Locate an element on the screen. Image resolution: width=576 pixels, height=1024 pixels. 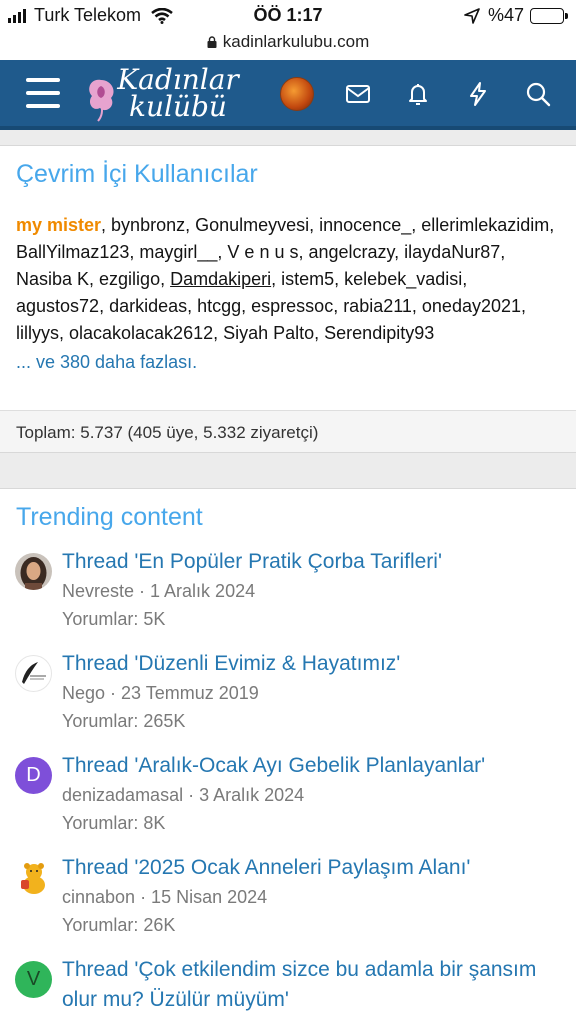
url-bar: kadinlarkulubu.com is located at coordinates (288, 46).